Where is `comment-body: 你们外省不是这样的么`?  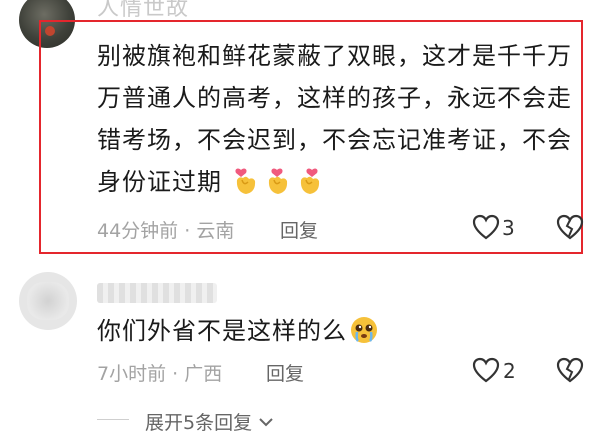
comment-body: 你们外省不是这样的么 is located at coordinates (222, 331).